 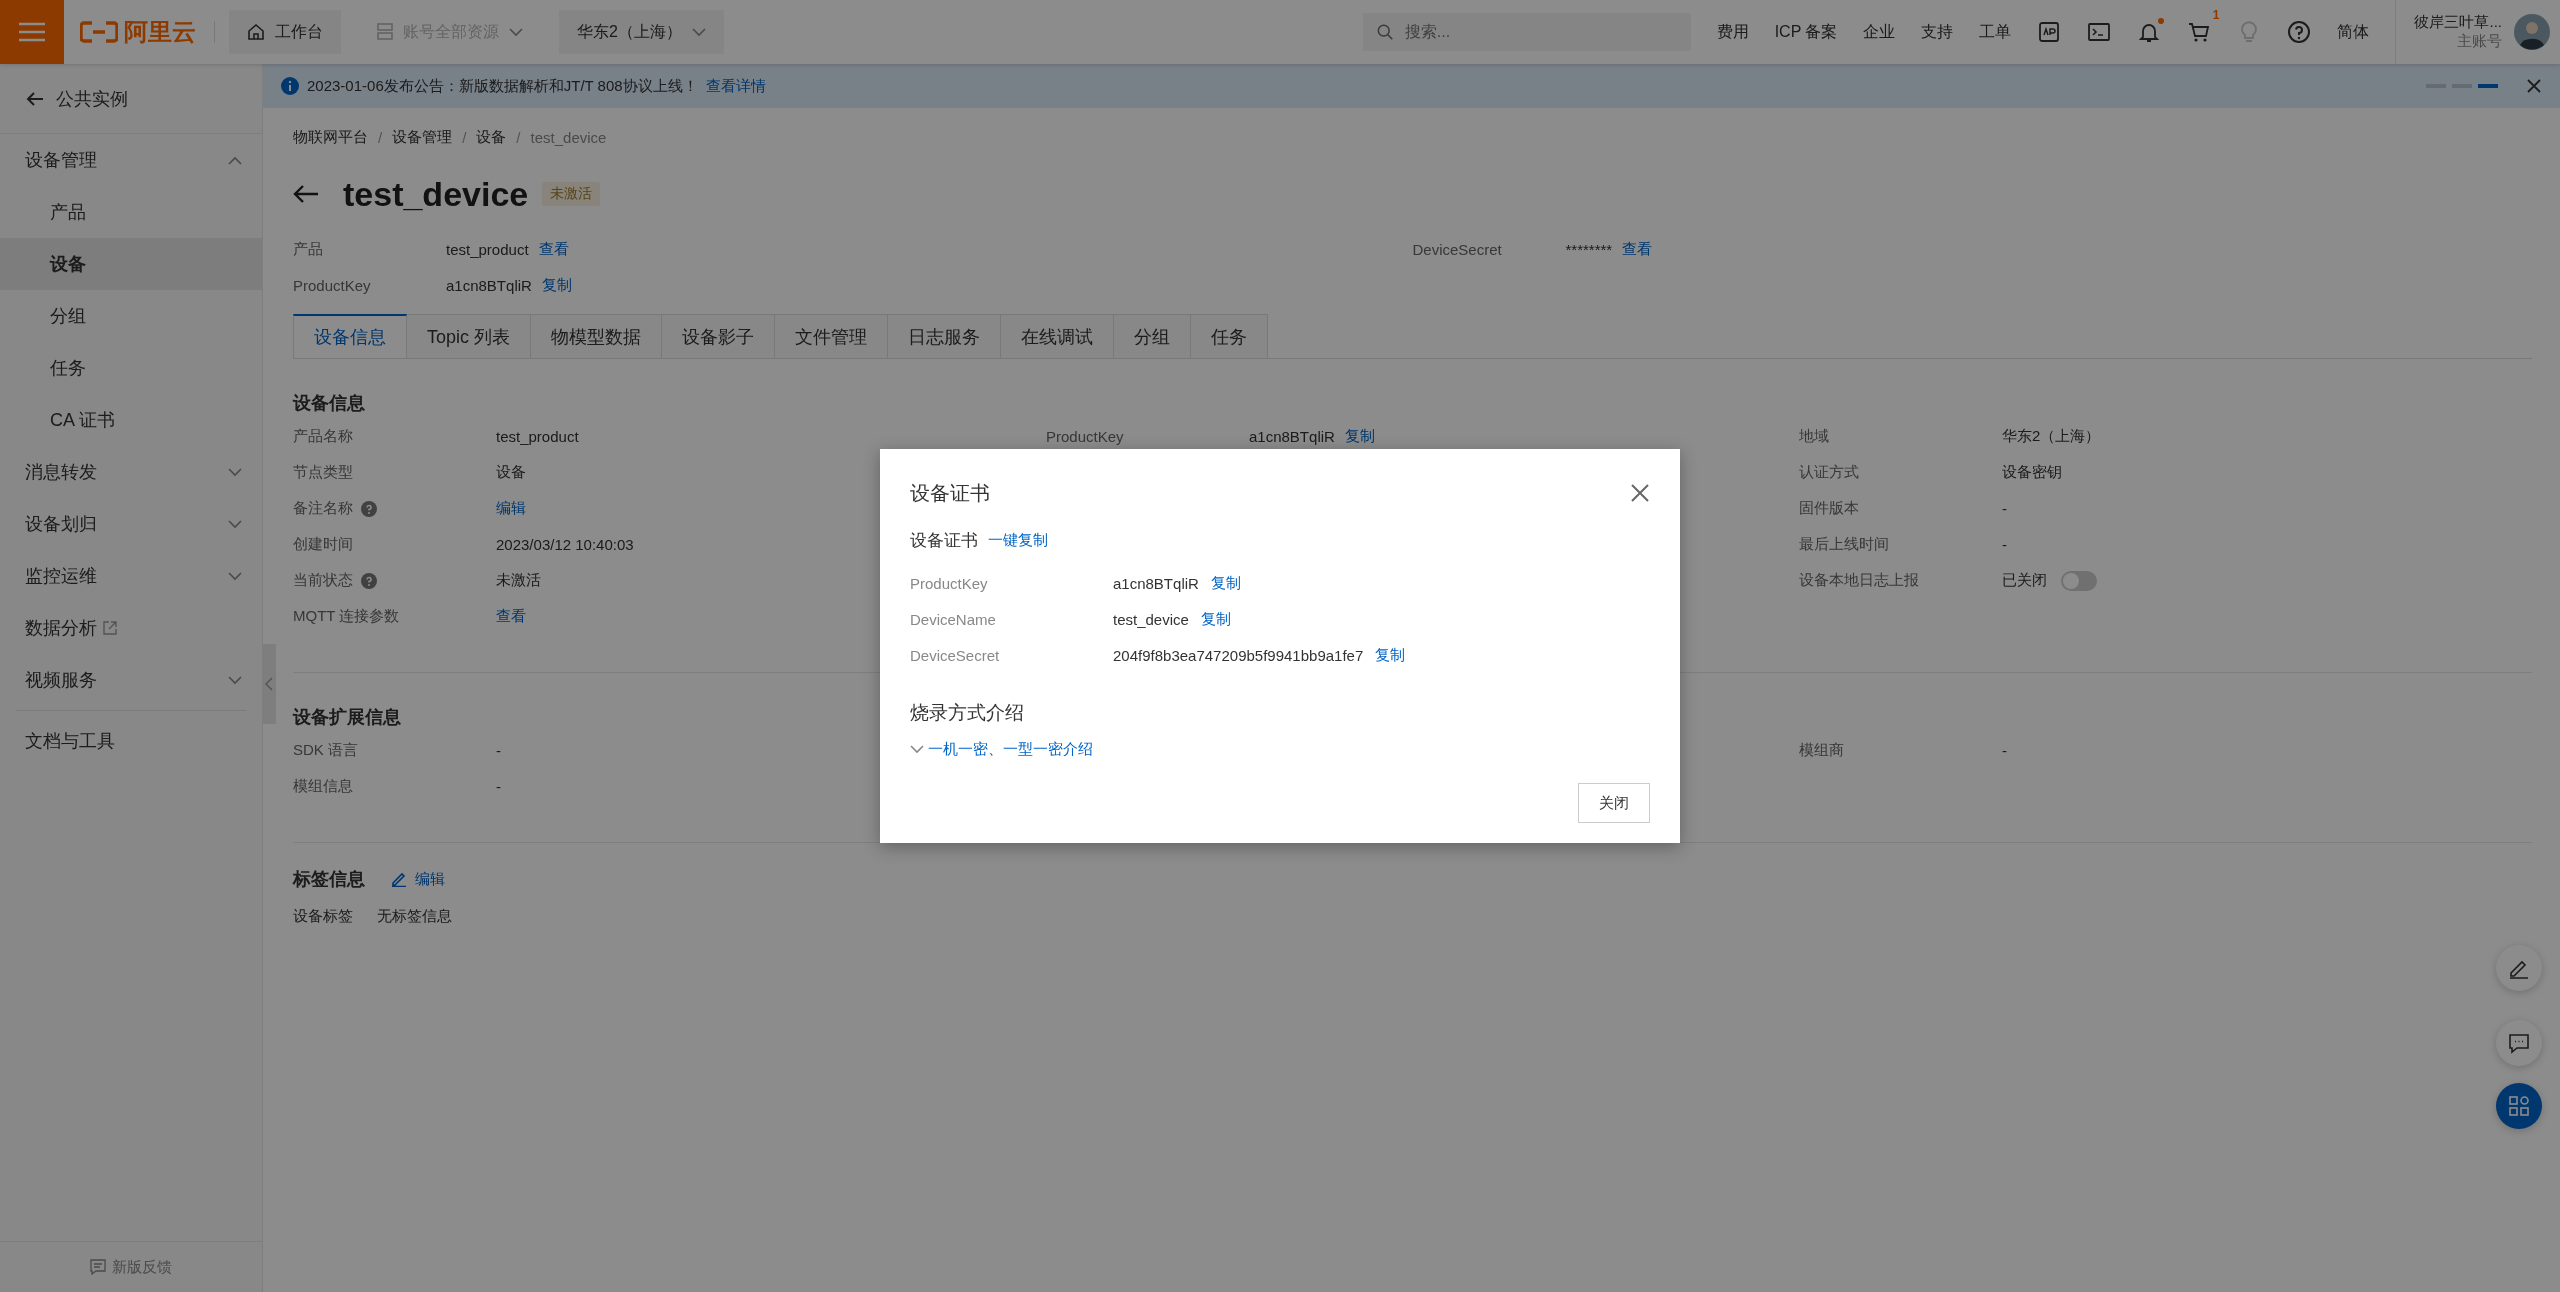 What do you see at coordinates (2149, 32) in the screenshot?
I see `bell-icon` at bounding box center [2149, 32].